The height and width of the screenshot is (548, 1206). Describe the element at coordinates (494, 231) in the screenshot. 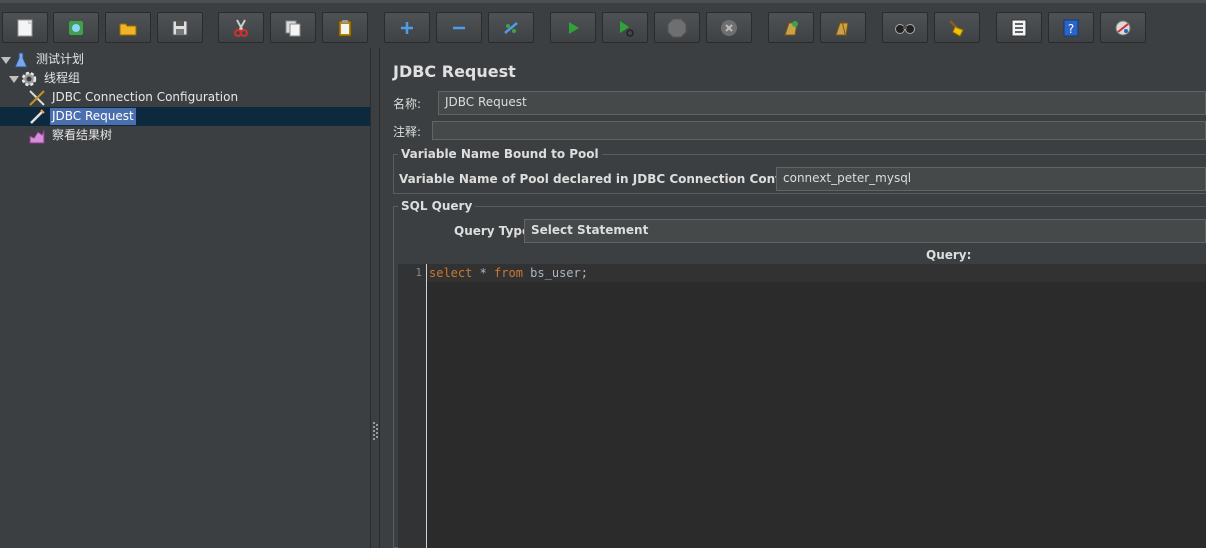

I see `query-type-label: Query Type:` at that location.